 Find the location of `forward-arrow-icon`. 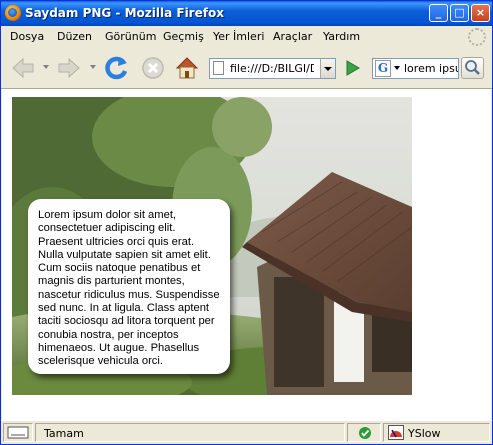

forward-arrow-icon is located at coordinates (69, 68).